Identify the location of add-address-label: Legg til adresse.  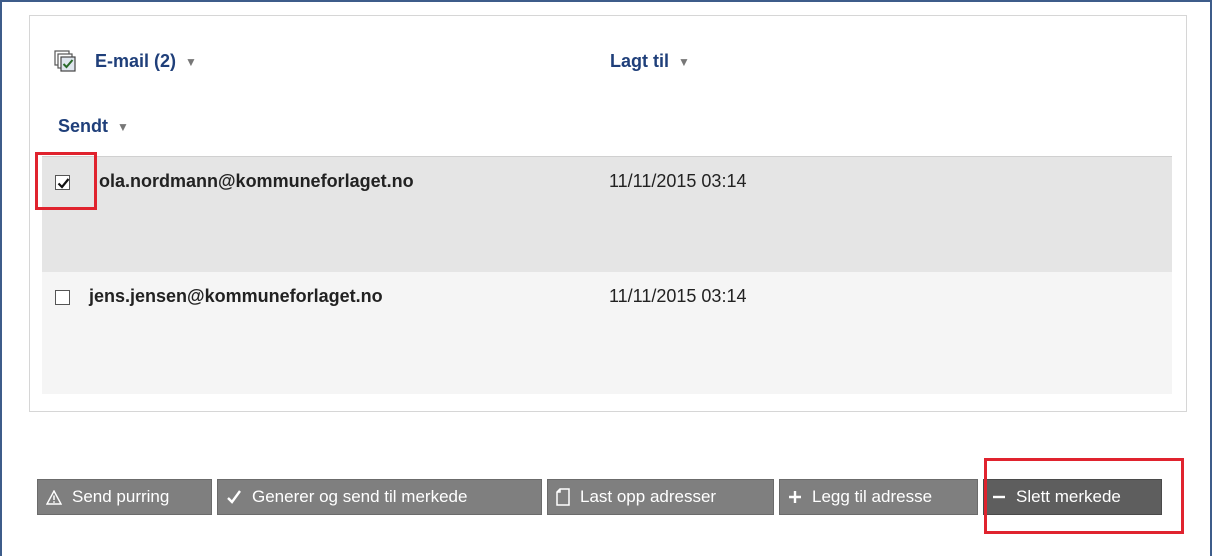
(872, 496).